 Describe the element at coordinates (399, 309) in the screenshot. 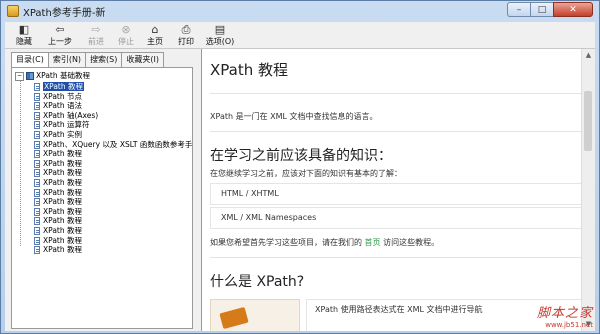

I see `what-text: XPath 使用路径表达式在 XML 文档中进行导航` at that location.